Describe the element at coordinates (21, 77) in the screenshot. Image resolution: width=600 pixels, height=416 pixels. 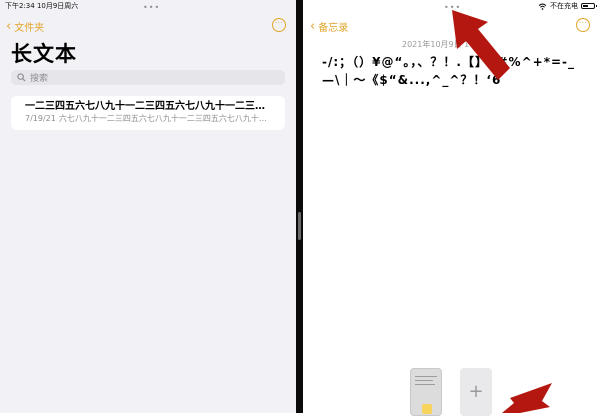
I see `search-icon` at that location.